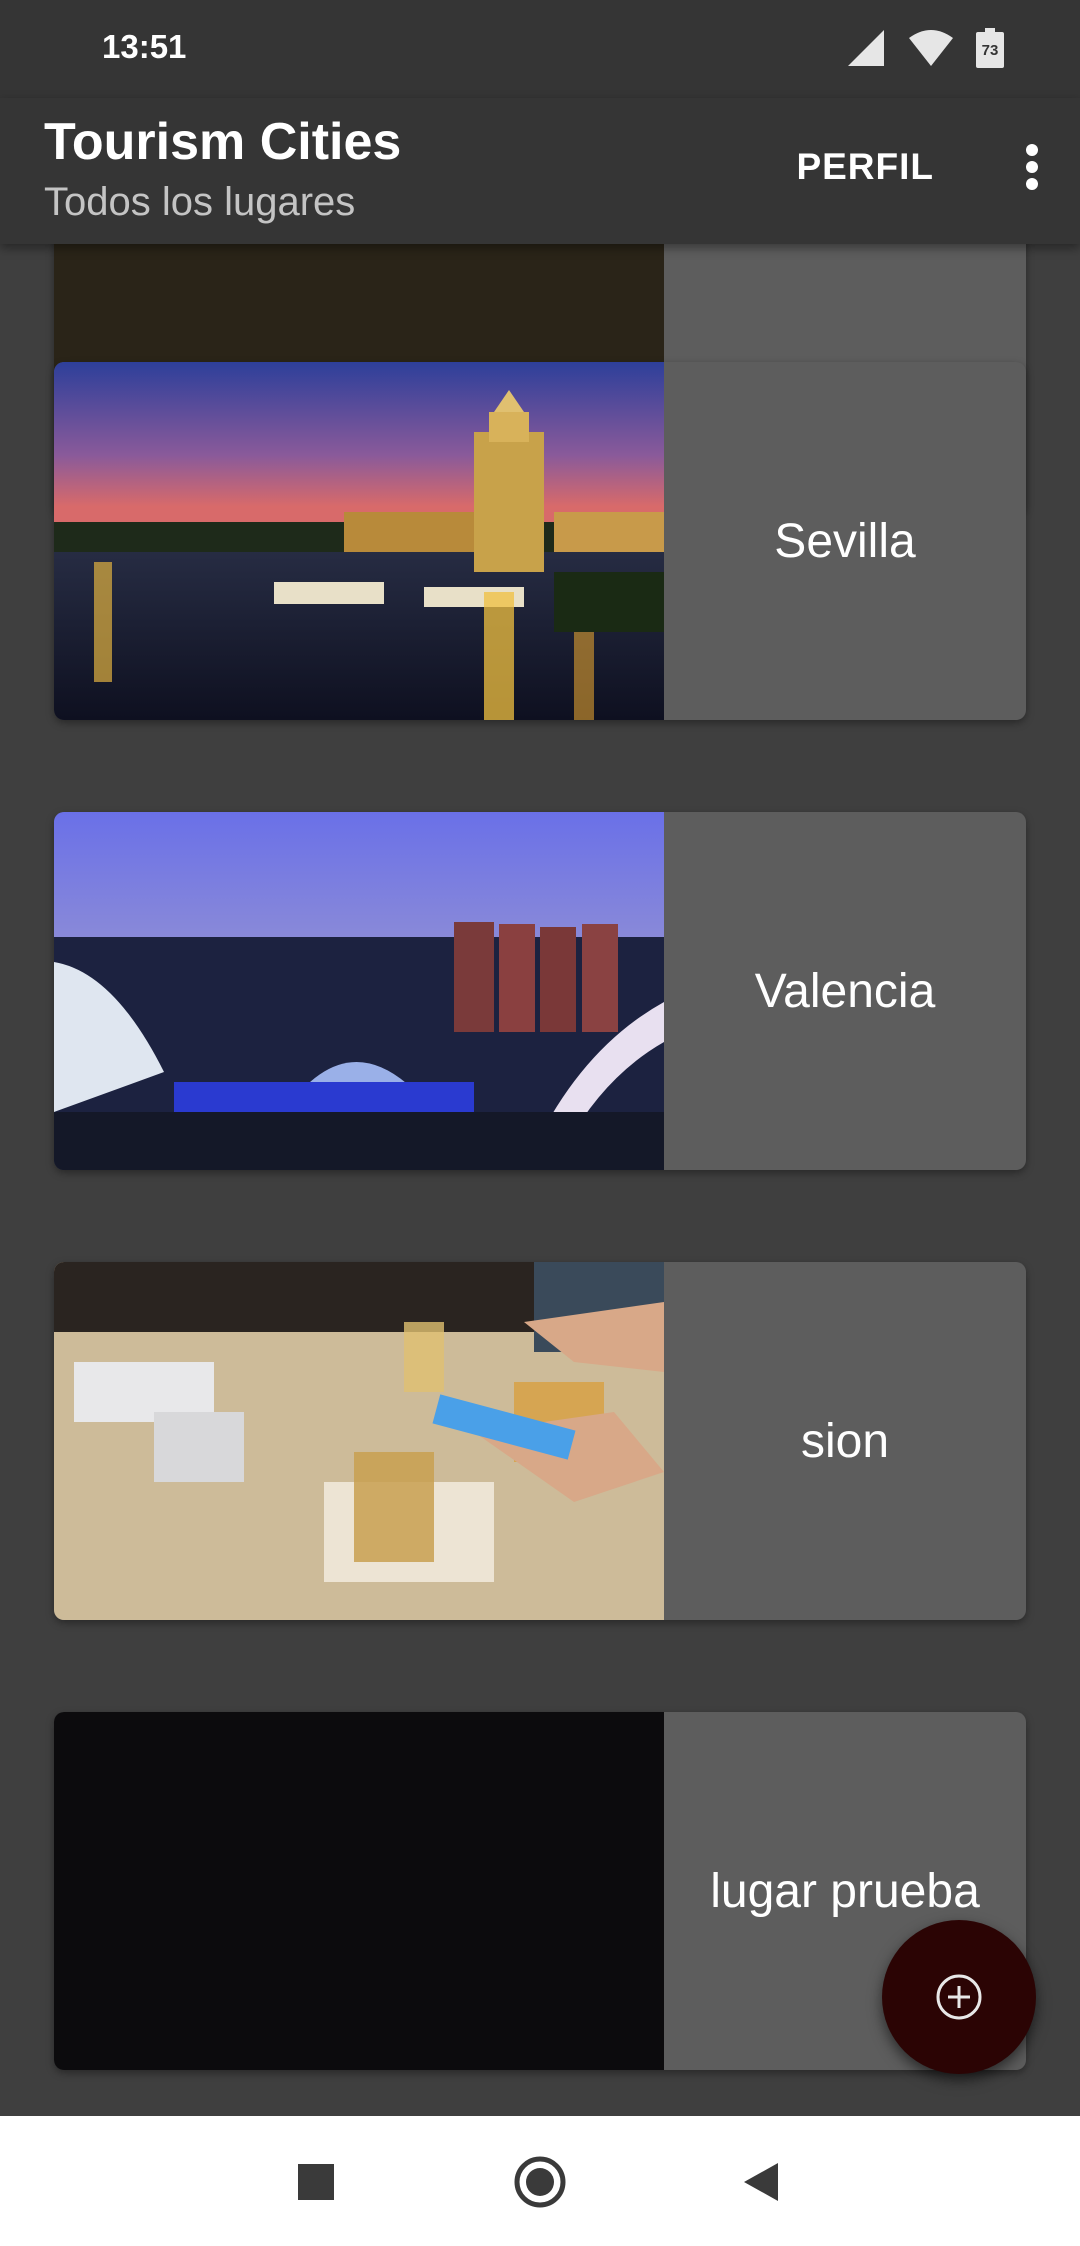 The image size is (1080, 2246). I want to click on navigation-bar, so click(540, 2181).